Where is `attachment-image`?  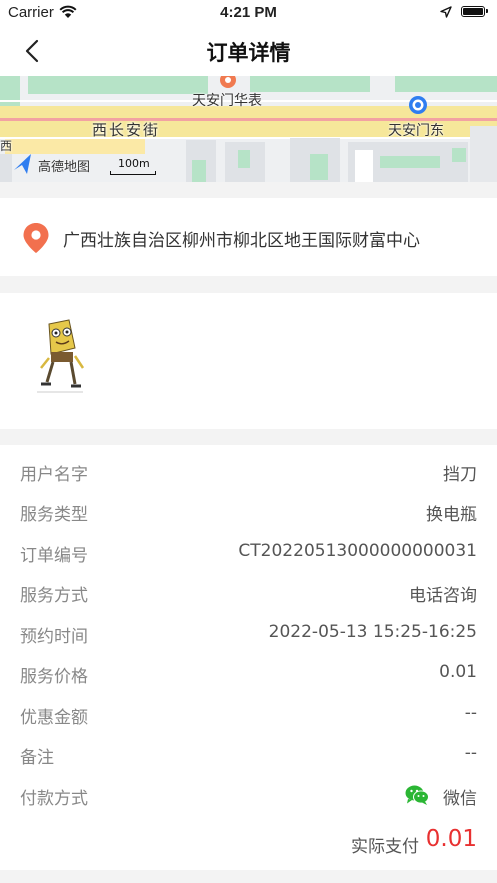
attachment-image is located at coordinates (59, 357).